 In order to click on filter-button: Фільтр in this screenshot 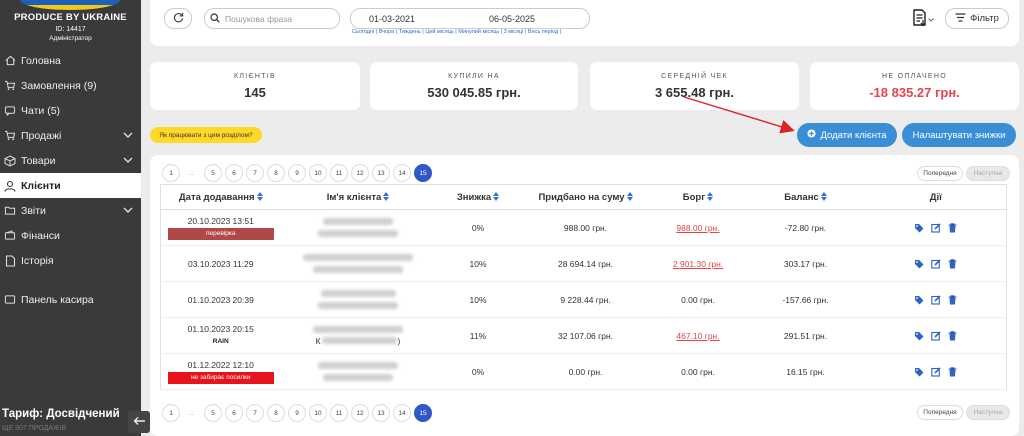, I will do `click(977, 18)`.